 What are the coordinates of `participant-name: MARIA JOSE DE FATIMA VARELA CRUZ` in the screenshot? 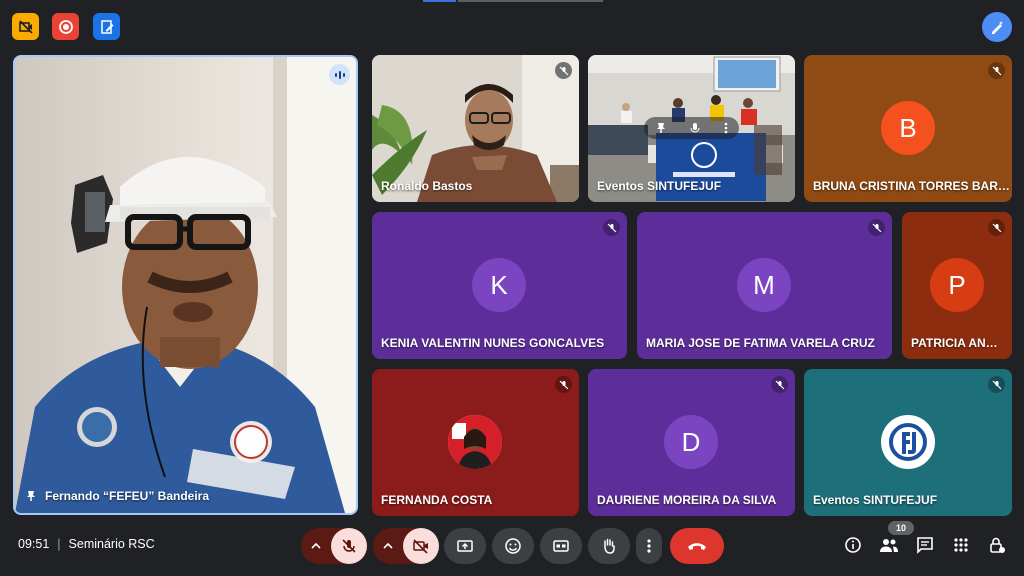 It's located at (760, 343).